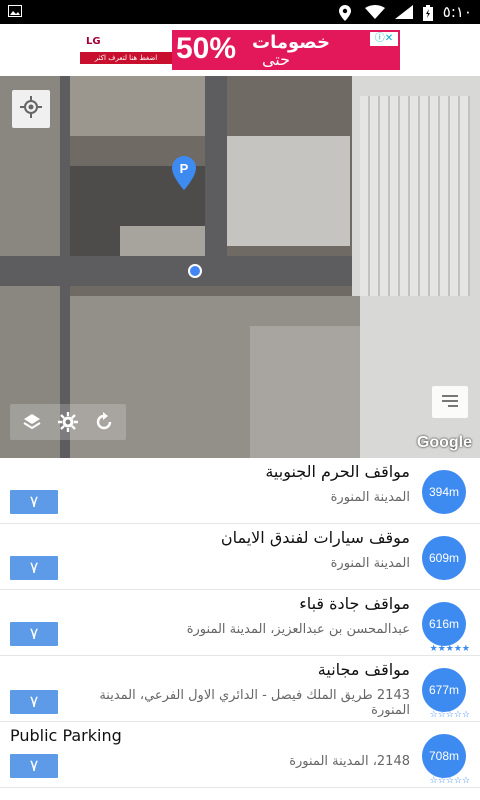  What do you see at coordinates (403, 12) in the screenshot?
I see `signal-icon` at bounding box center [403, 12].